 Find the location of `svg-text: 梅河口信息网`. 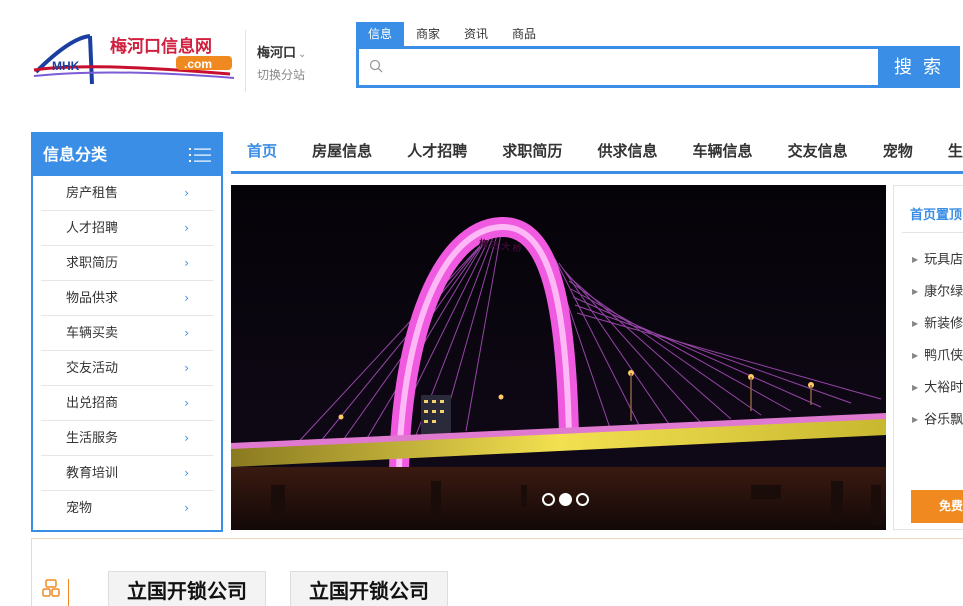

svg-text: 梅河口信息网 is located at coordinates (161, 46).